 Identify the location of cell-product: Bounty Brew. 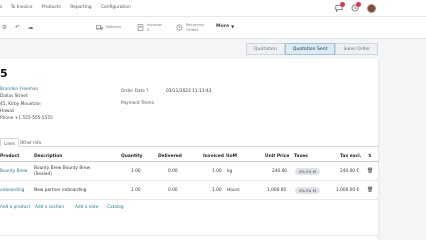
(13, 171).